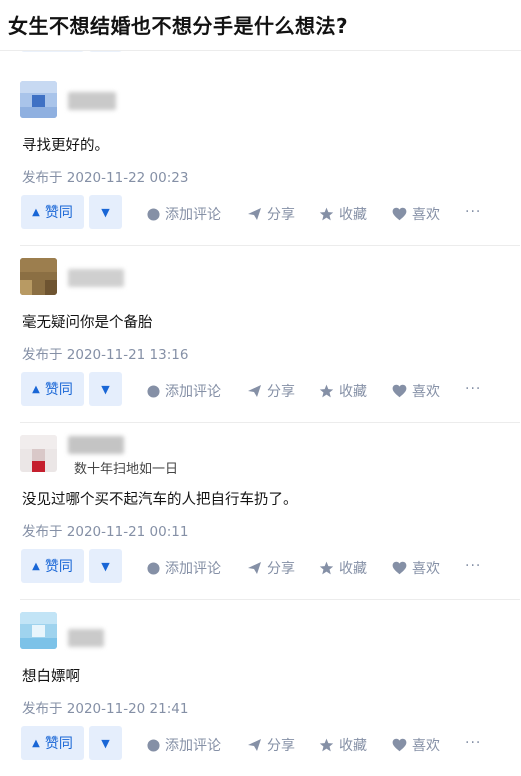  Describe the element at coordinates (126, 469) in the screenshot. I see `author-bio: 数十年扫地如一日` at that location.